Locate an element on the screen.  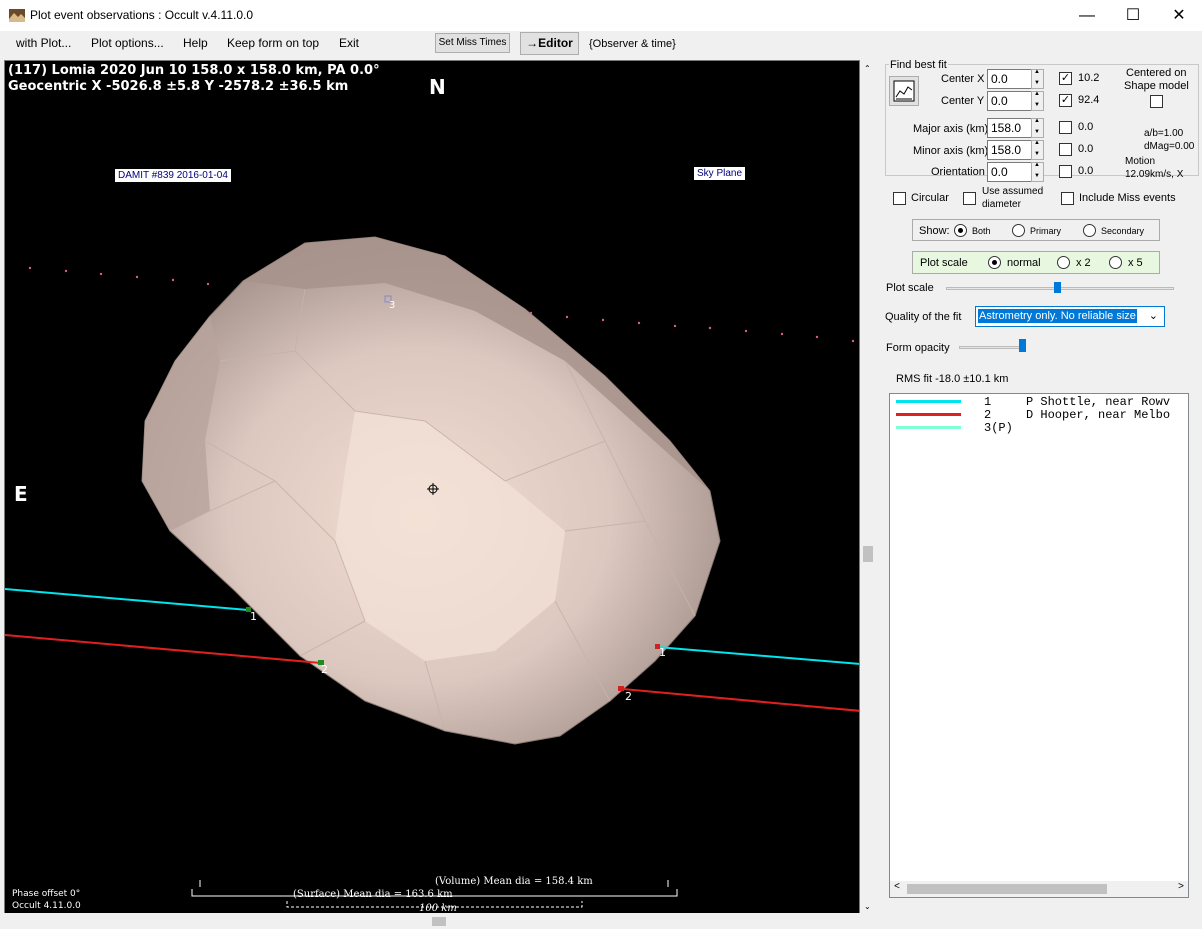
diameter-label: diameter is located at coordinates (1001, 204).